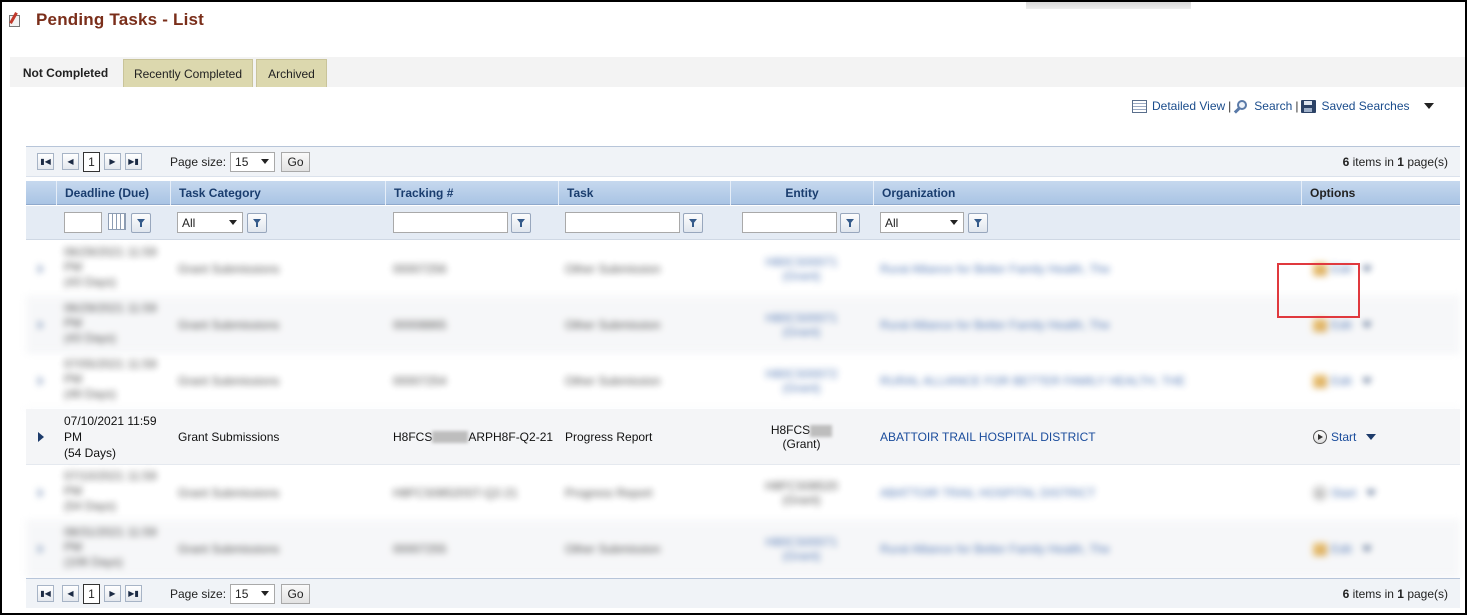 This screenshot has width=1467, height=615. What do you see at coordinates (277, 193) in the screenshot?
I see `column-header-task-category: Task Category` at bounding box center [277, 193].